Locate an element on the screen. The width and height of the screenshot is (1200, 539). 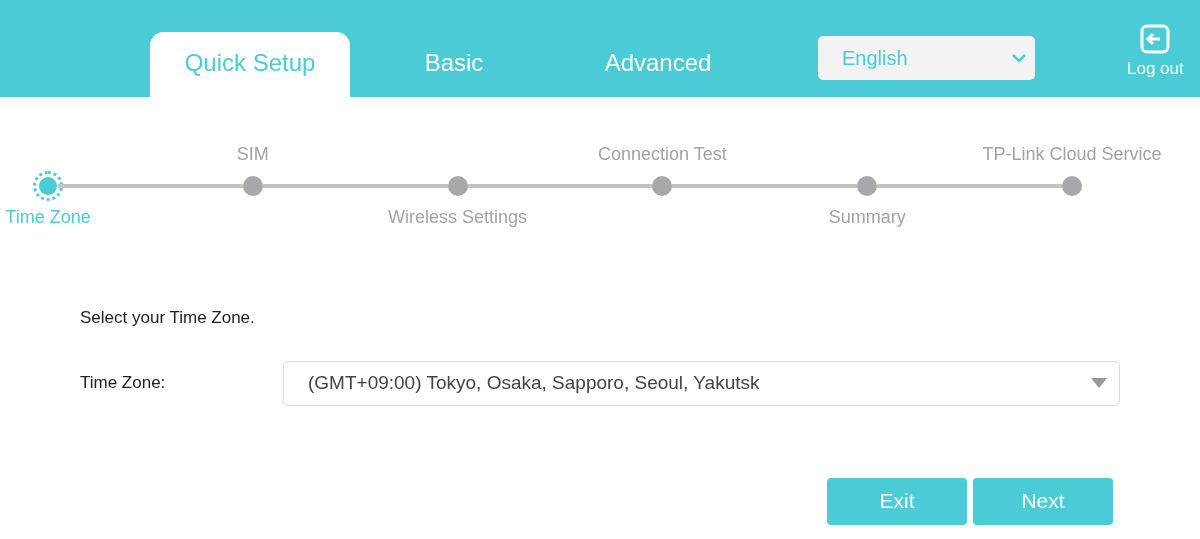
tab: Quick Setup is located at coordinates (250, 64).